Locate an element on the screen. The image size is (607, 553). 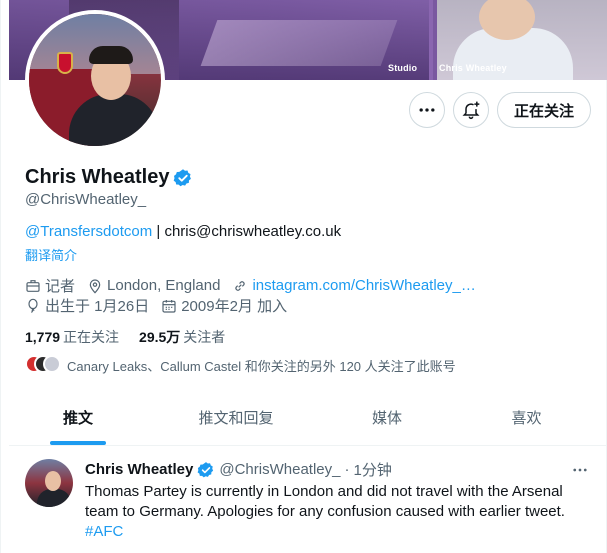
job-item: 记者 is located at coordinates (50, 285).